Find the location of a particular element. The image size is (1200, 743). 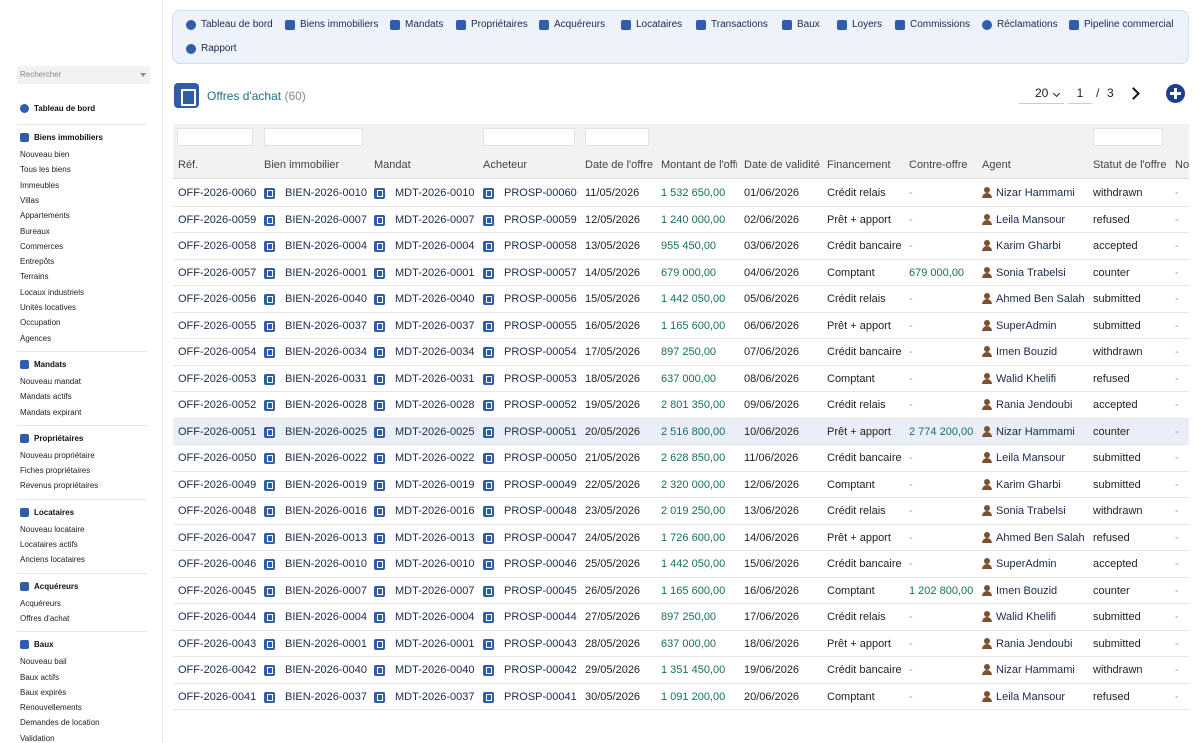

sidebar-item: Fiches propriétaires is located at coordinates (55, 470).